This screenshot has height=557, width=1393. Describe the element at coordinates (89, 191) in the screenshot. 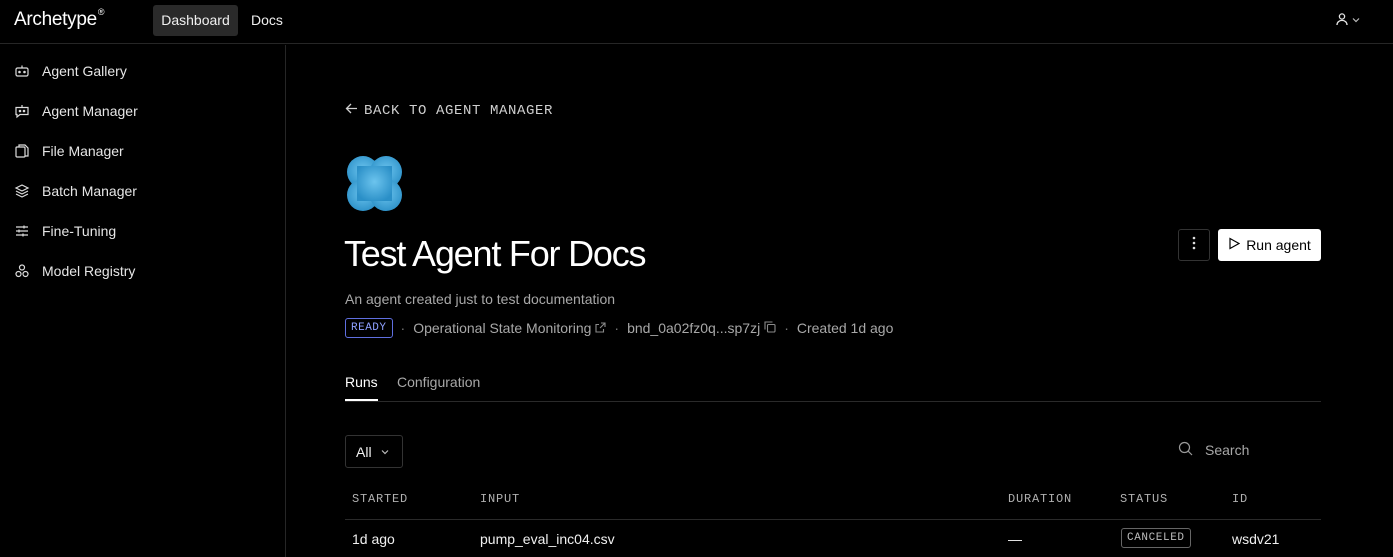

I see `sidebar-item-label: Batch Manager` at that location.